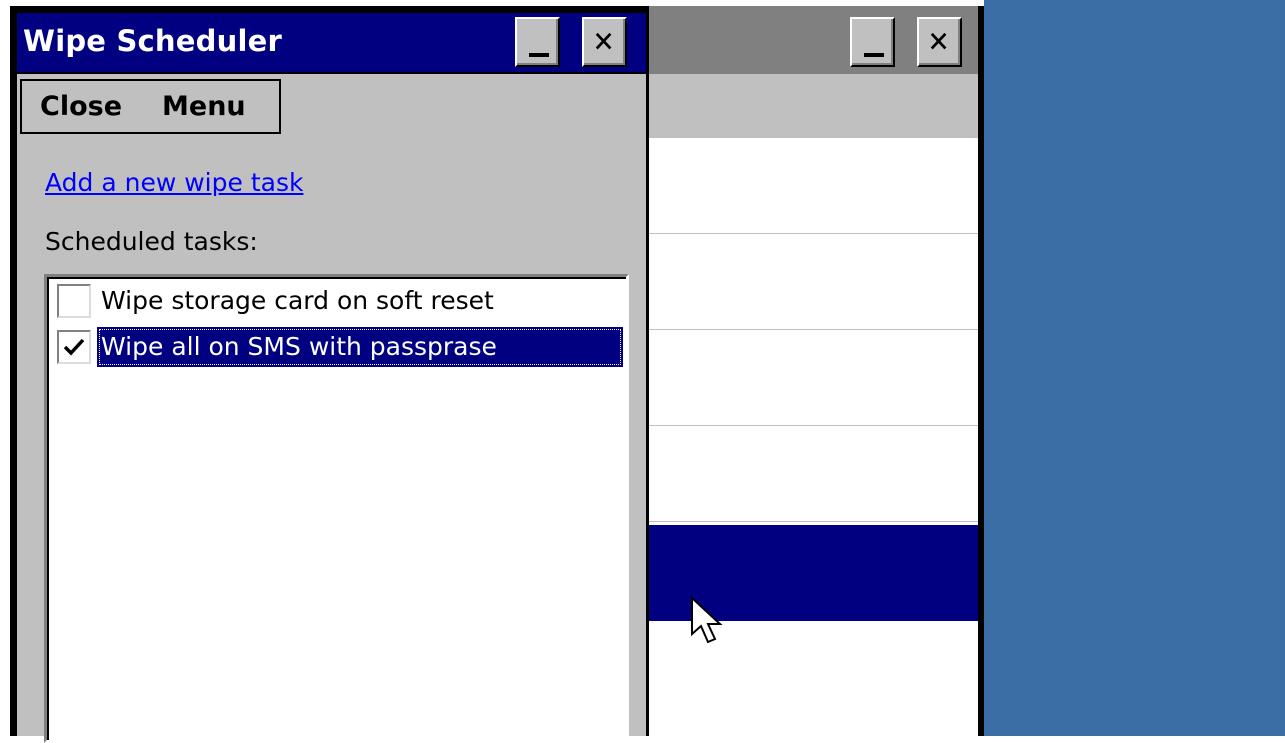 Image resolution: width=1285 pixels, height=743 pixels. Describe the element at coordinates (74, 301) in the screenshot. I see `task-checkbox-unchecked` at that location.